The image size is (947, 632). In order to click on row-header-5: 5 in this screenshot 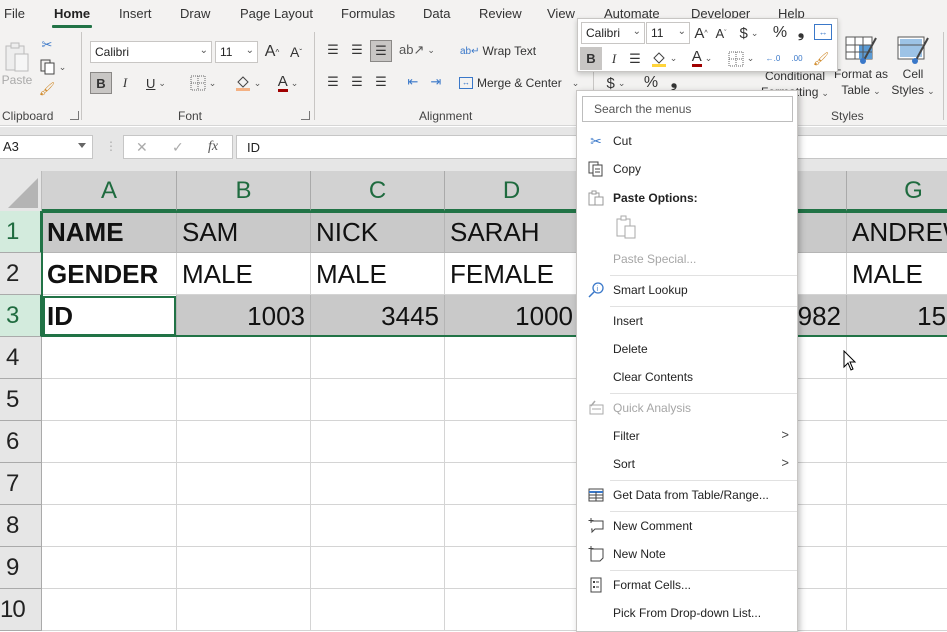, I will do `click(21, 400)`.